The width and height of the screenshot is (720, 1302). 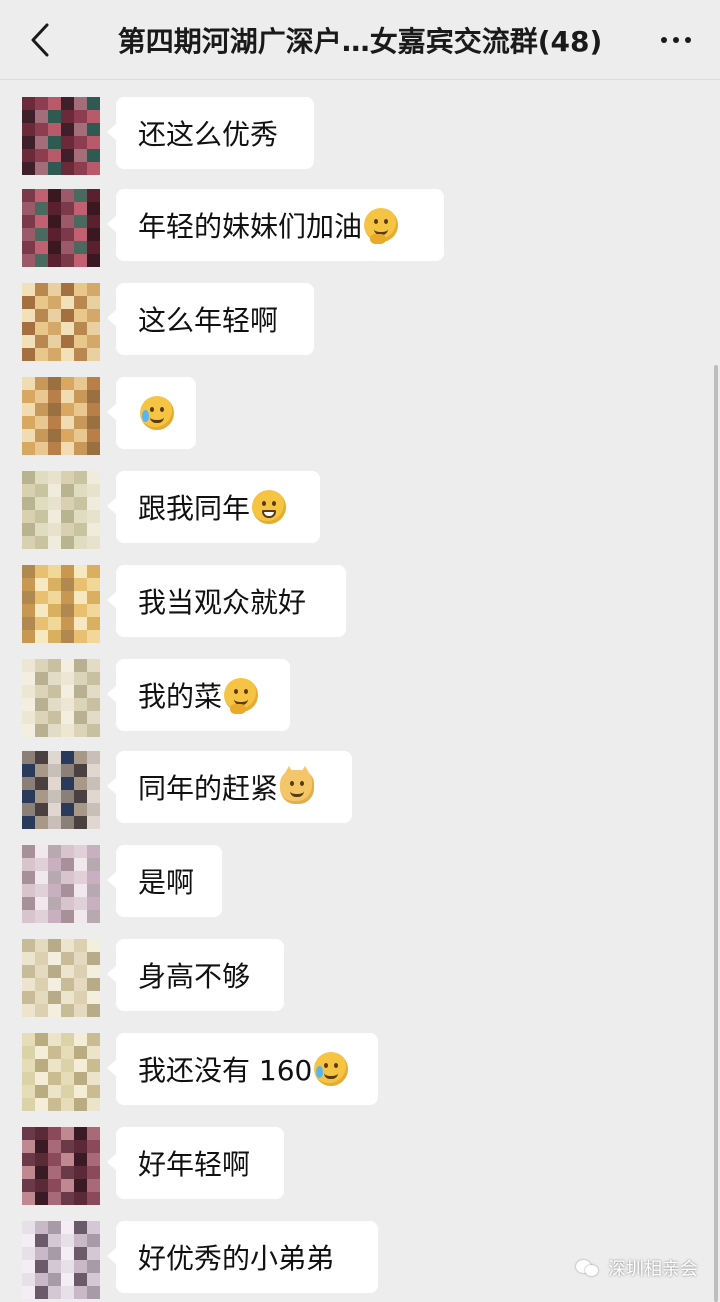 I want to click on message-bubble: 好优秀的小弟弟, so click(x=242, y=1257).